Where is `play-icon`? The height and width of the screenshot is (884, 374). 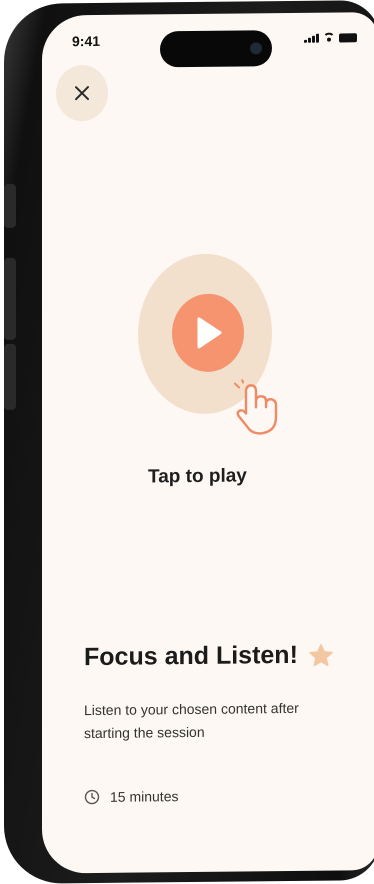 play-icon is located at coordinates (209, 333).